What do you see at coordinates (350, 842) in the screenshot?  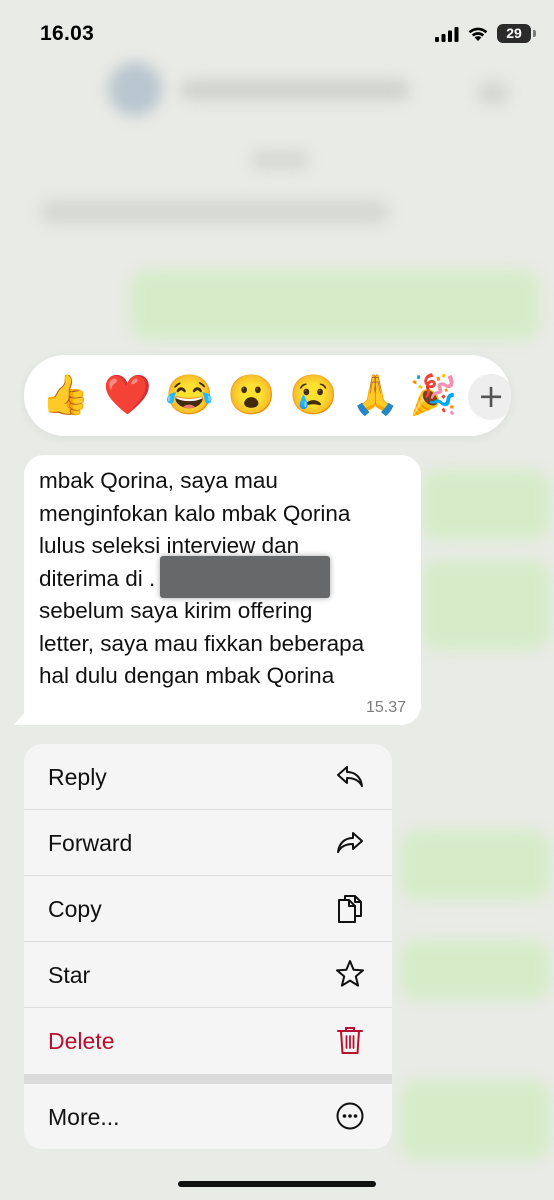 I see `forward-icon` at bounding box center [350, 842].